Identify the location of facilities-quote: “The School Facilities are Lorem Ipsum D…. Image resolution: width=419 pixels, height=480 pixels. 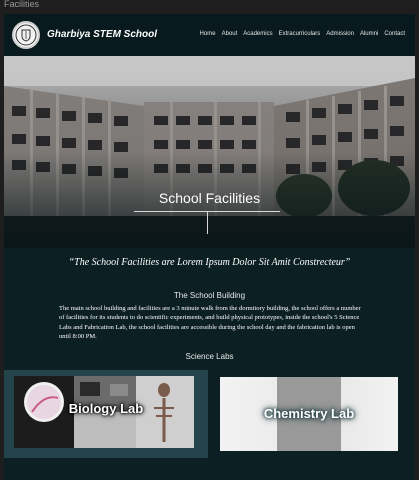
(209, 262).